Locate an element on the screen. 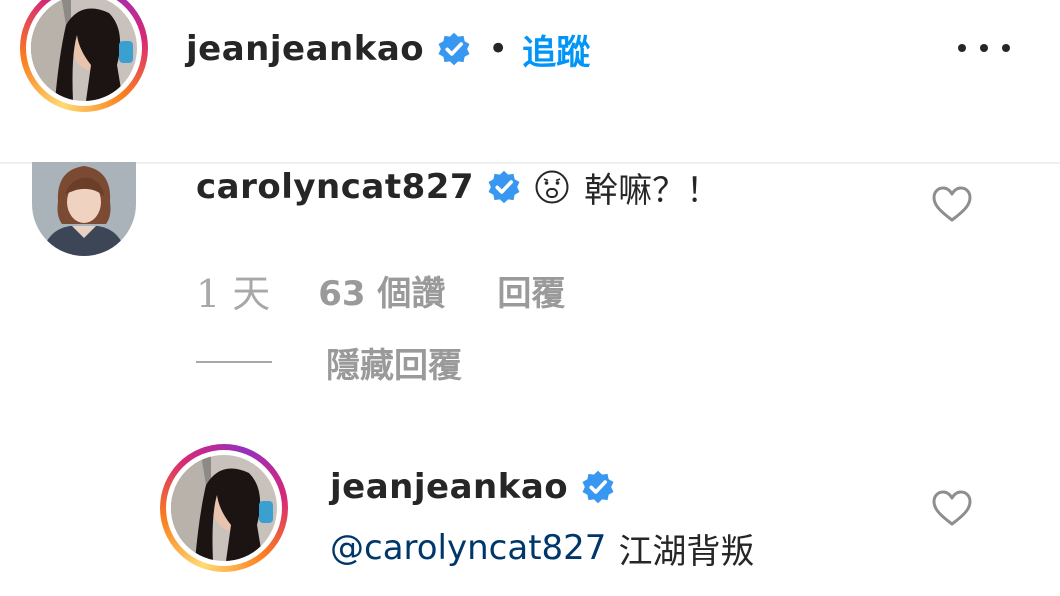  comment-line: carolyncat827 幹嘛？！ is located at coordinates (458, 187).